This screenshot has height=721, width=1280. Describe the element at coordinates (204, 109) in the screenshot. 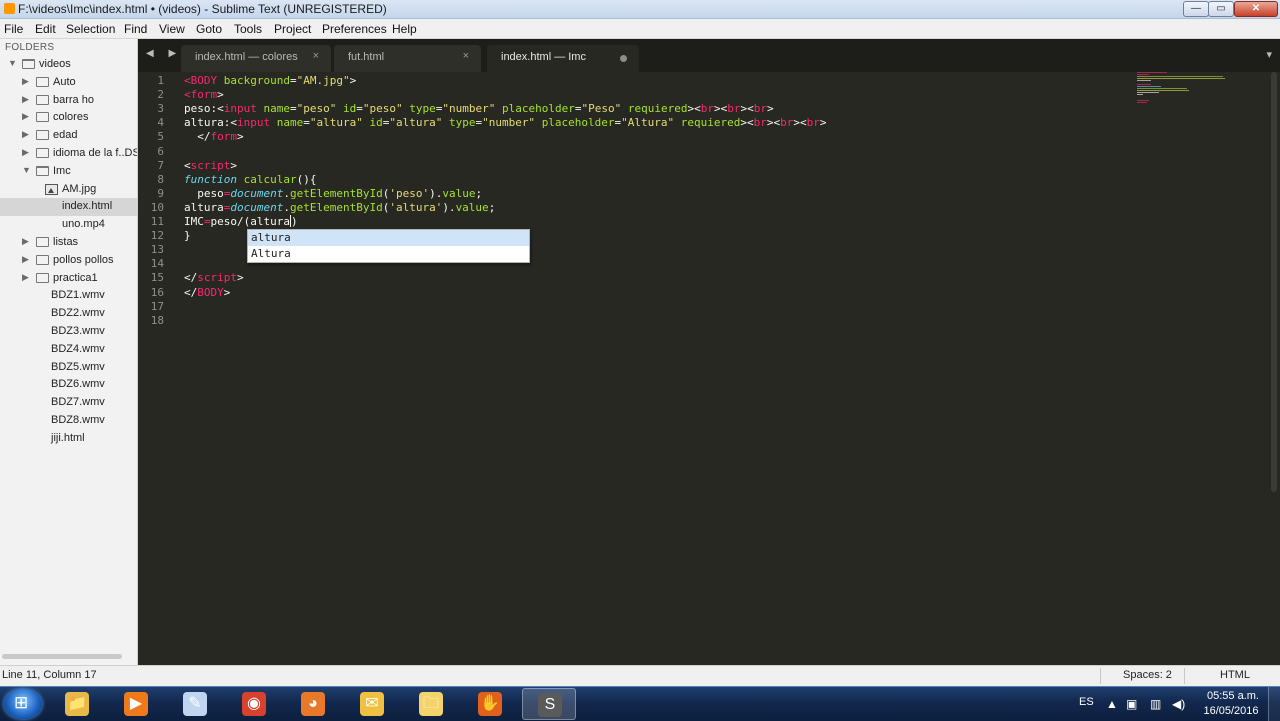

I see `code-token: peso:<` at that location.